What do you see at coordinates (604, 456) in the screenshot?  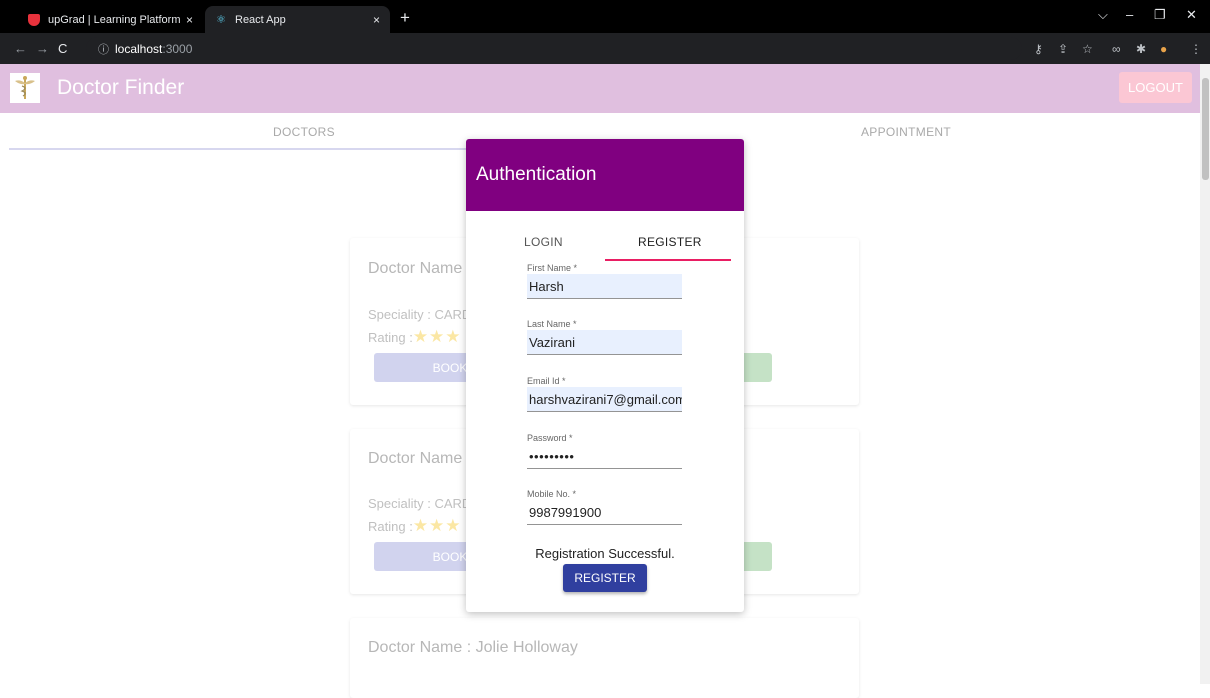 I see `password-input: •••••••••` at bounding box center [604, 456].